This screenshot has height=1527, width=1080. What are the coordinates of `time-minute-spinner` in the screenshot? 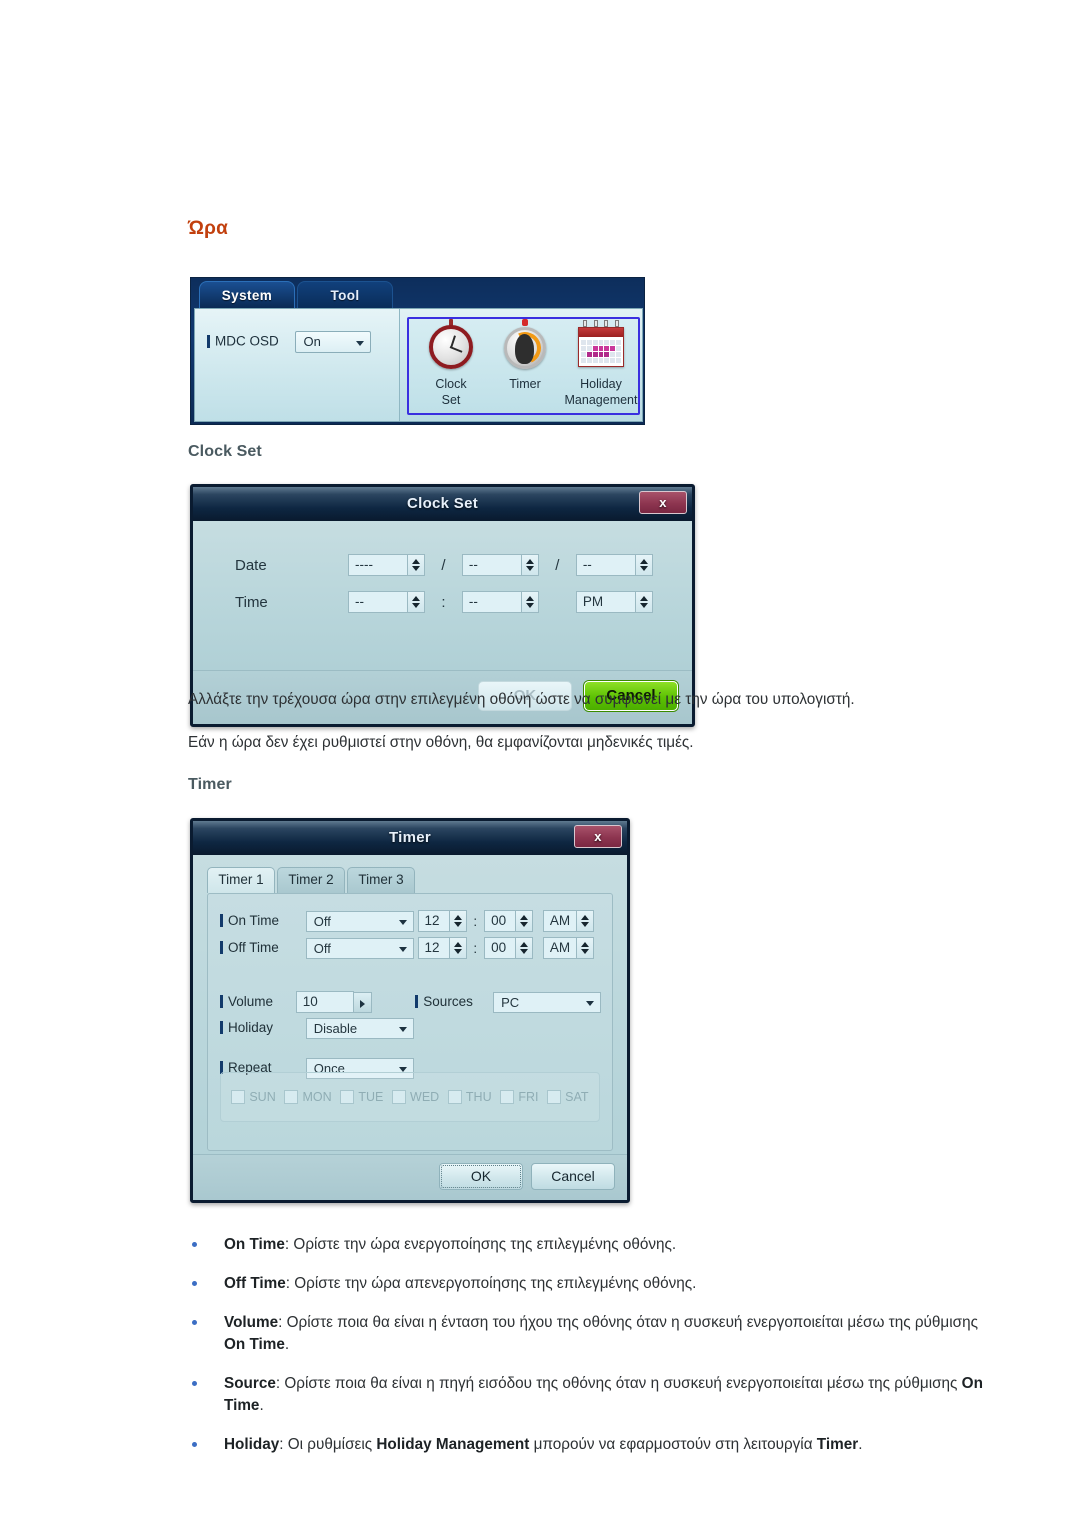 It's located at (530, 602).